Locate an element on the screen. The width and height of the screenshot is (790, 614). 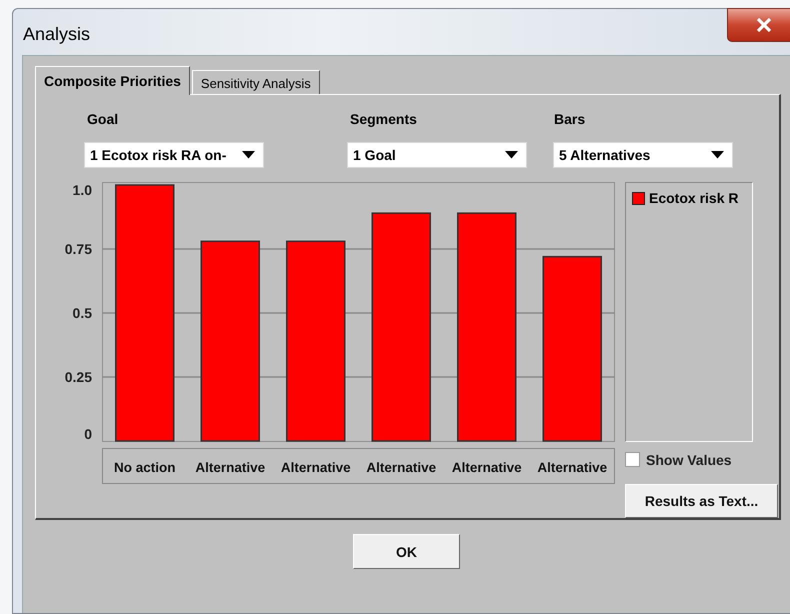
dropdown: 5 Alternatives is located at coordinates (643, 155).